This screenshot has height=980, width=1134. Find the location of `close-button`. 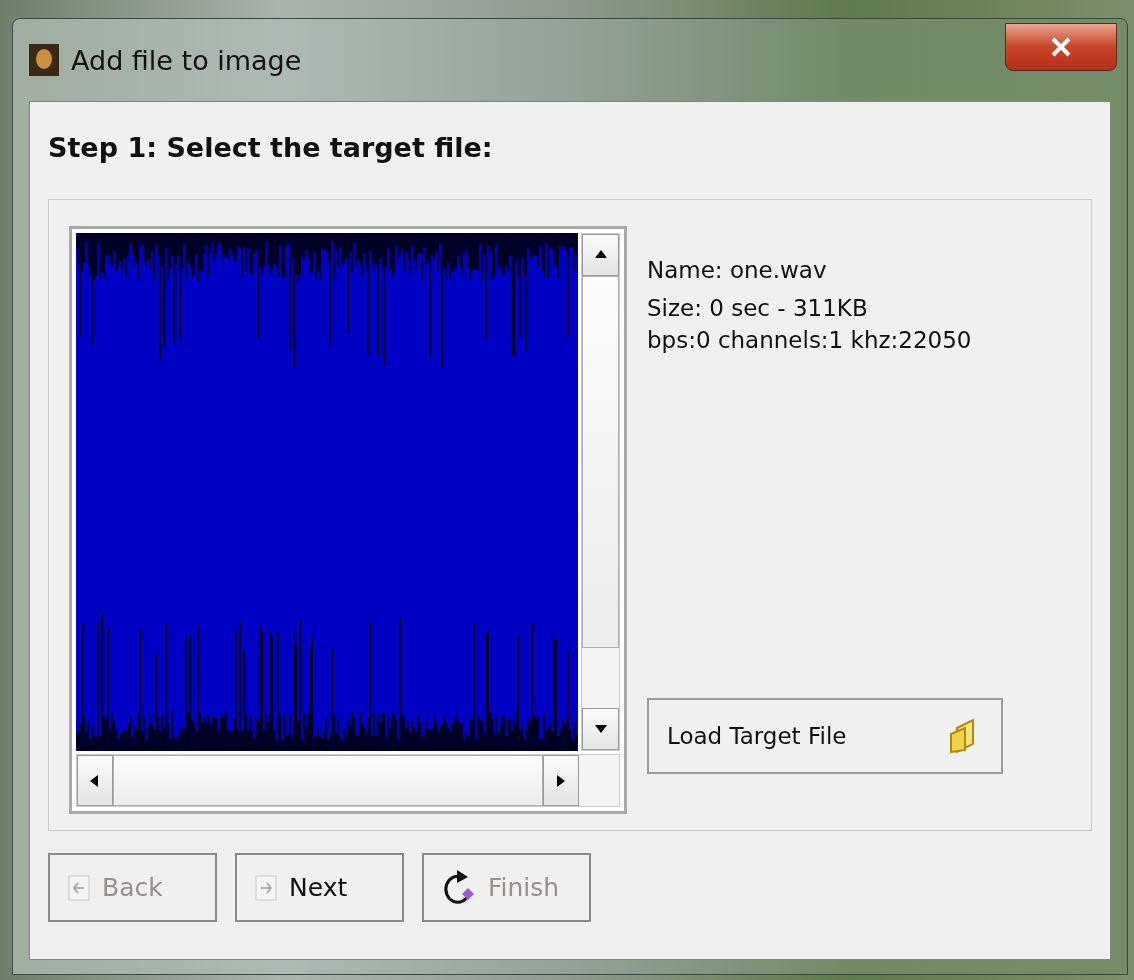

close-button is located at coordinates (1061, 47).